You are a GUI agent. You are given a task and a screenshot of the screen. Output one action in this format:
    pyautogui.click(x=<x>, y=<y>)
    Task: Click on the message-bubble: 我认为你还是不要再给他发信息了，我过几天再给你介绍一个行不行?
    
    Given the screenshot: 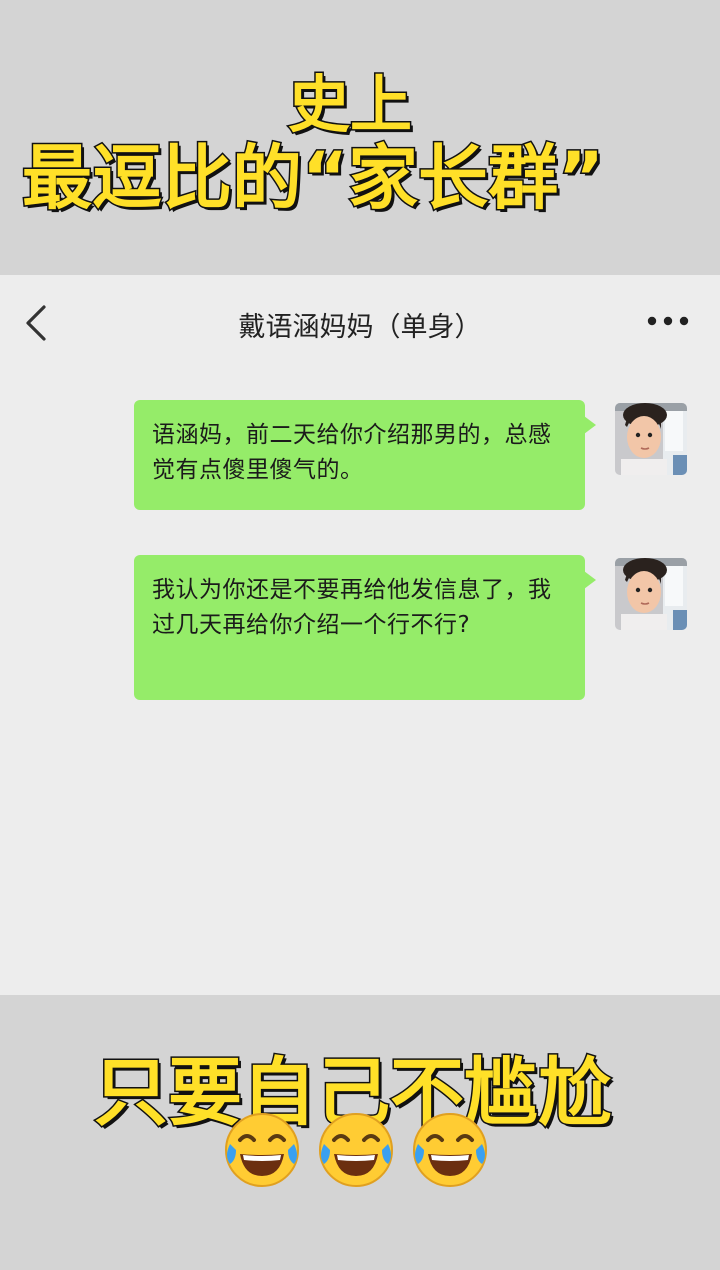 What is the action you would take?
    pyautogui.click(x=365, y=627)
    